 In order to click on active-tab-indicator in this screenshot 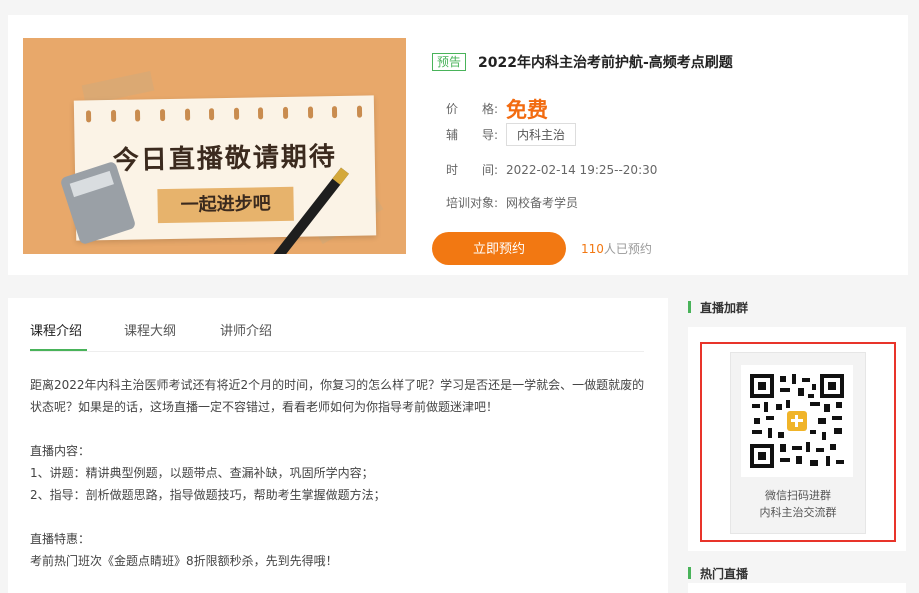, I will do `click(58, 350)`.